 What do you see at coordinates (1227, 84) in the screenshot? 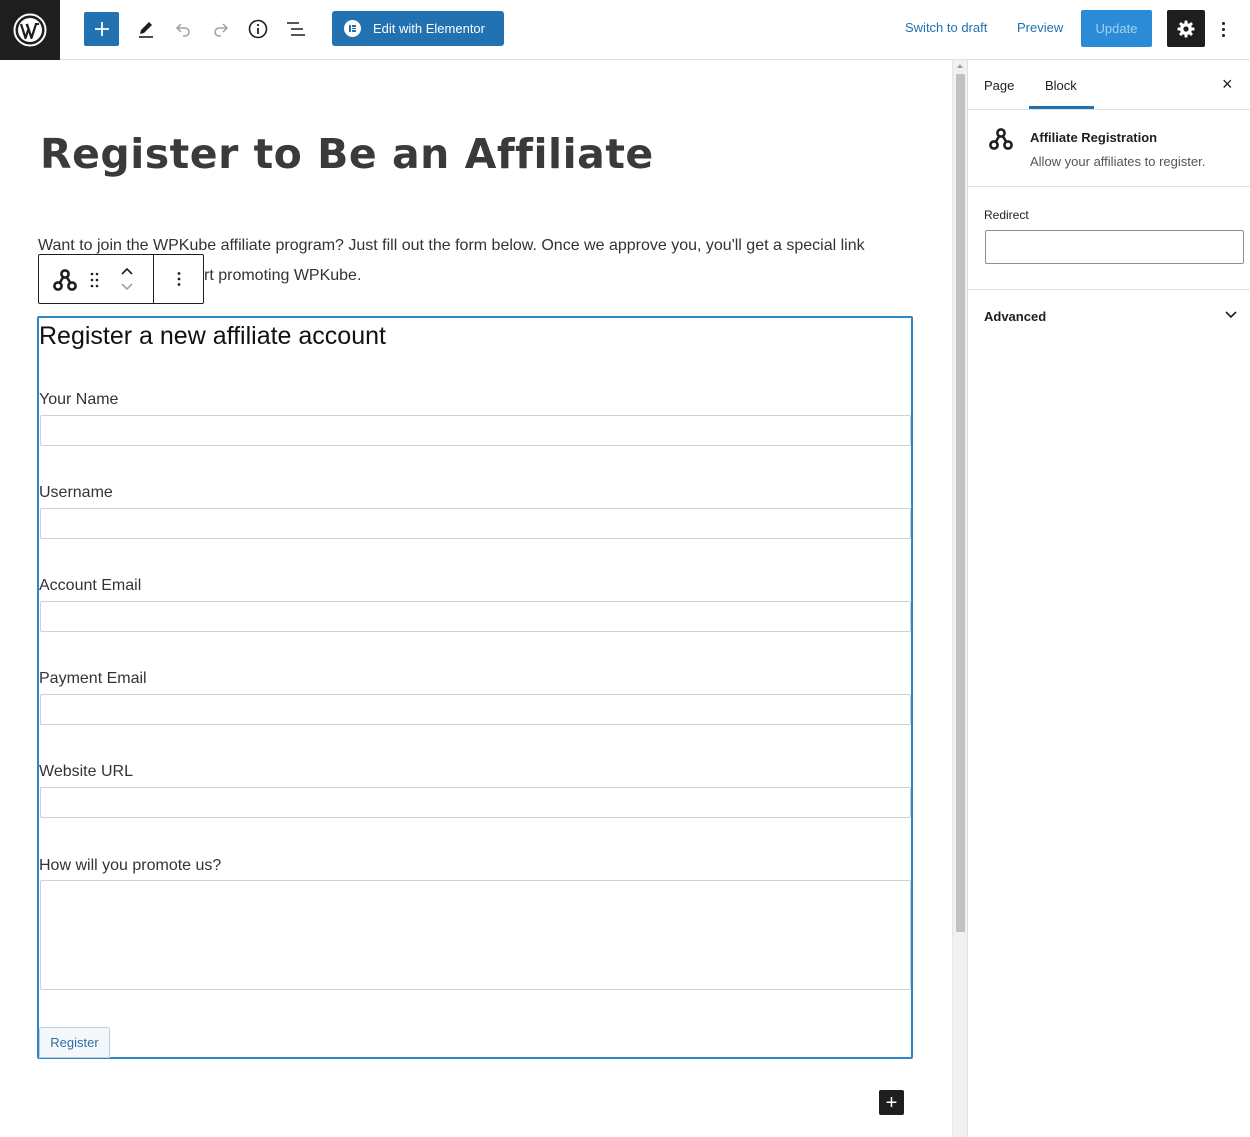
I see `close-icon: ×` at bounding box center [1227, 84].